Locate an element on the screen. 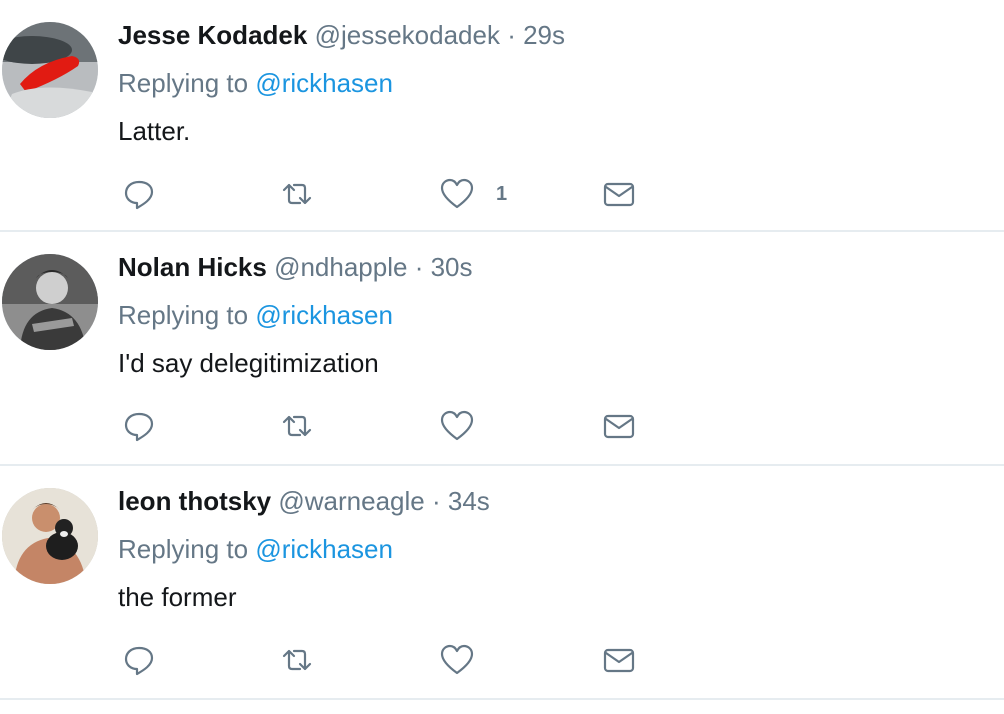 The width and height of the screenshot is (1004, 714). tweet-header: Nolan Hicks @ndhapple · 30s is located at coordinates (295, 267).